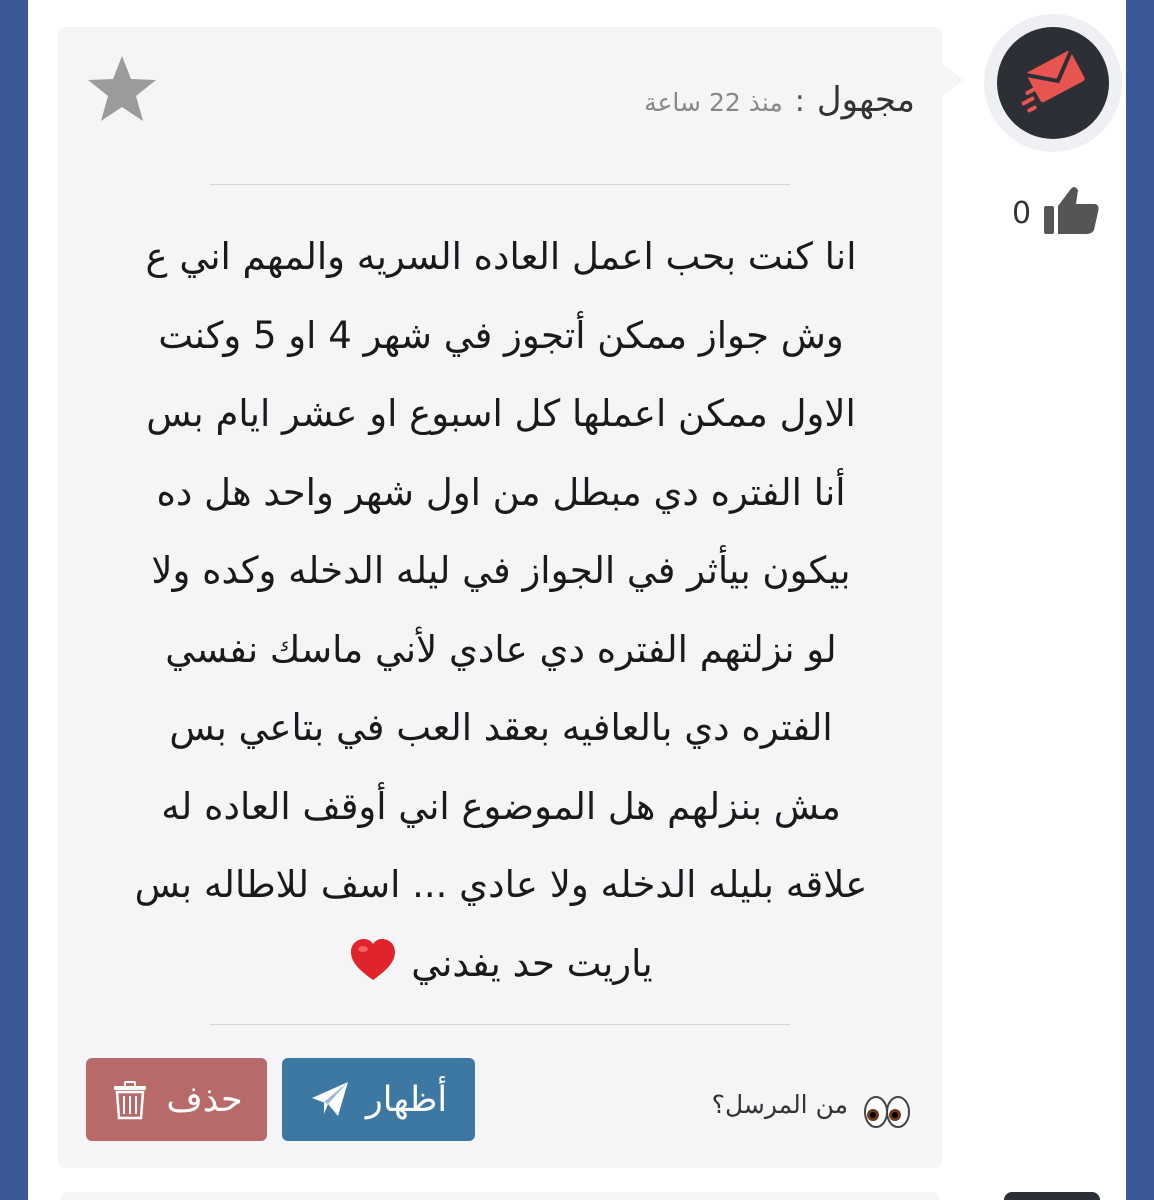  Describe the element at coordinates (865, 100) in the screenshot. I see `author-name: مجهول` at that location.